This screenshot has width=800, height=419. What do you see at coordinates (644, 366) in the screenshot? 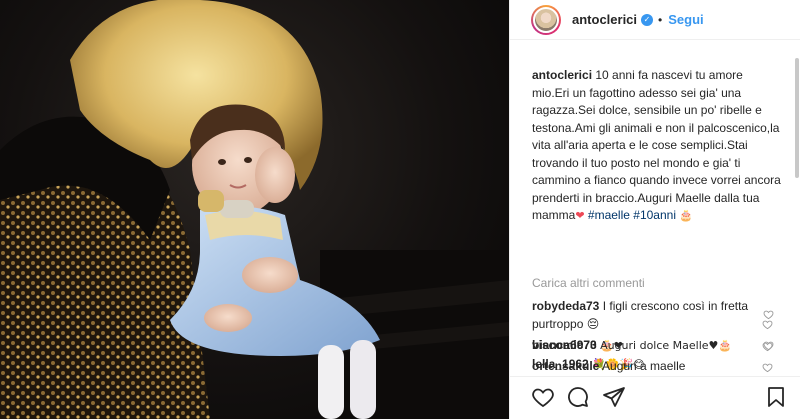
I see `comment-text: Auguri a maelle` at bounding box center [644, 366].